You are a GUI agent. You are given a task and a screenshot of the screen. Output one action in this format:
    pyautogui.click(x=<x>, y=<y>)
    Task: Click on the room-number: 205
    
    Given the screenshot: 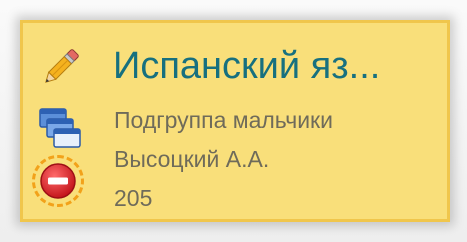 What is the action you would take?
    pyautogui.click(x=133, y=198)
    